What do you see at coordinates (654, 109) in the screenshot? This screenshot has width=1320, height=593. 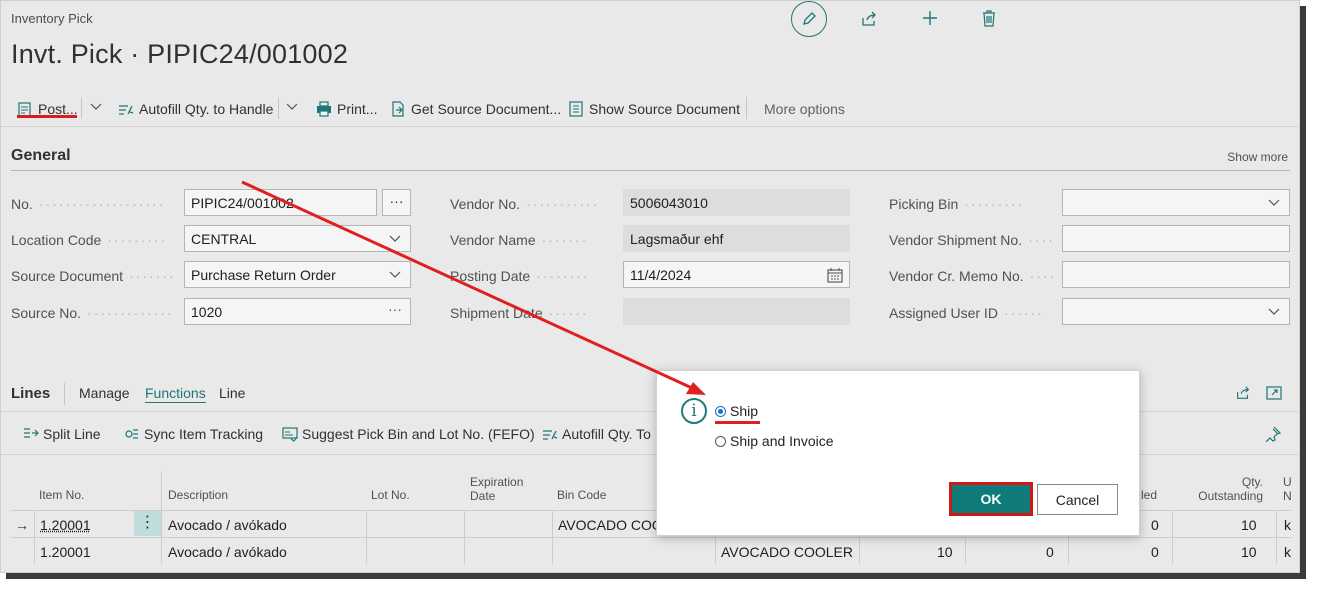 I see `show-source-document-button: Show Source Document` at bounding box center [654, 109].